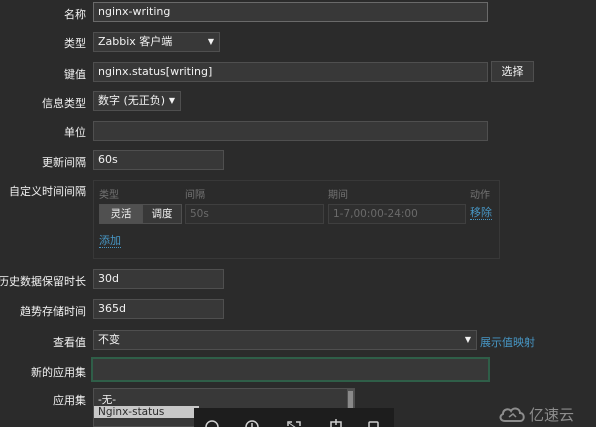  What do you see at coordinates (252, 422) in the screenshot?
I see `zoom-in-icon` at bounding box center [252, 422].